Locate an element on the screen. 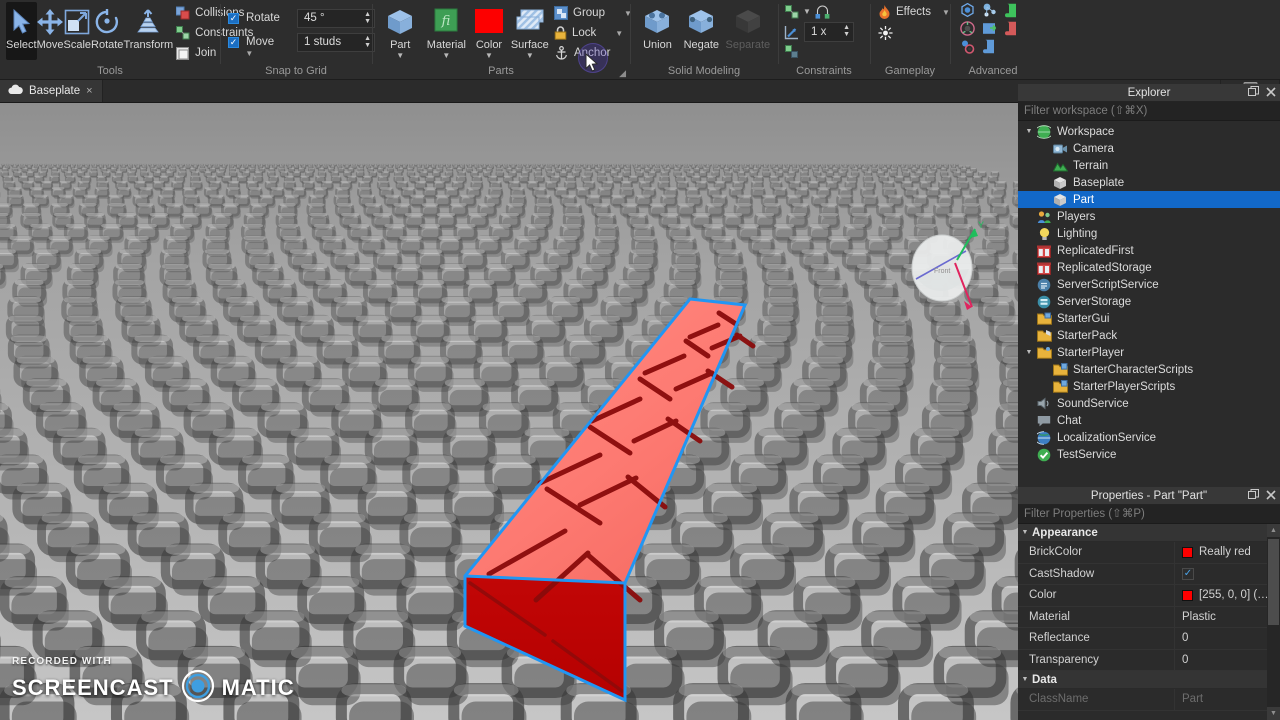 This screenshot has height=720, width=1280. scale-tool-button: Scale is located at coordinates (77, 31).